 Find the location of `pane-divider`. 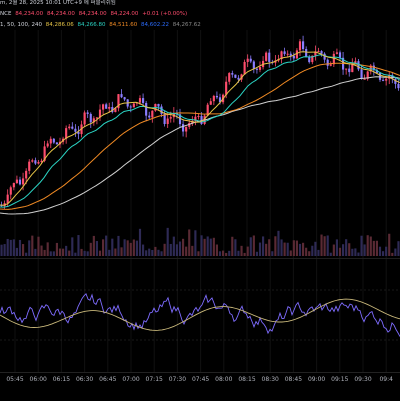

pane-divider is located at coordinates (200, 258).